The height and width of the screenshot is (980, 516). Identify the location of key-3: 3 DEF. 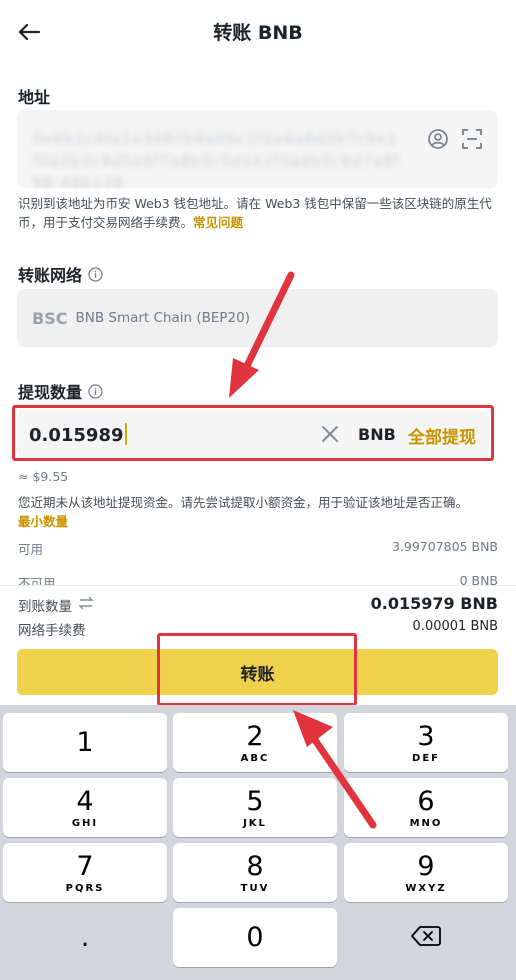
(426, 742).